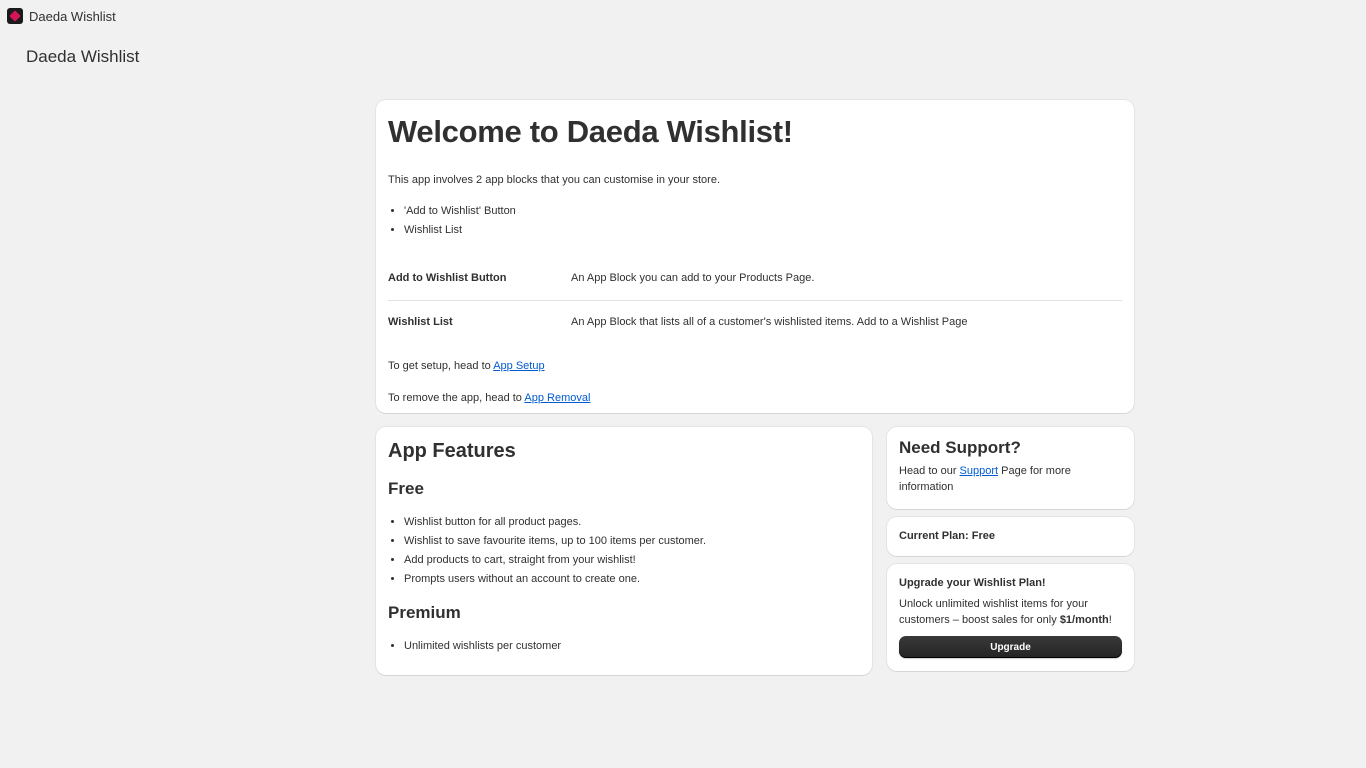 The height and width of the screenshot is (768, 1366). What do you see at coordinates (683, 16) in the screenshot?
I see `app-header-bar: Daeda Wishlist` at bounding box center [683, 16].